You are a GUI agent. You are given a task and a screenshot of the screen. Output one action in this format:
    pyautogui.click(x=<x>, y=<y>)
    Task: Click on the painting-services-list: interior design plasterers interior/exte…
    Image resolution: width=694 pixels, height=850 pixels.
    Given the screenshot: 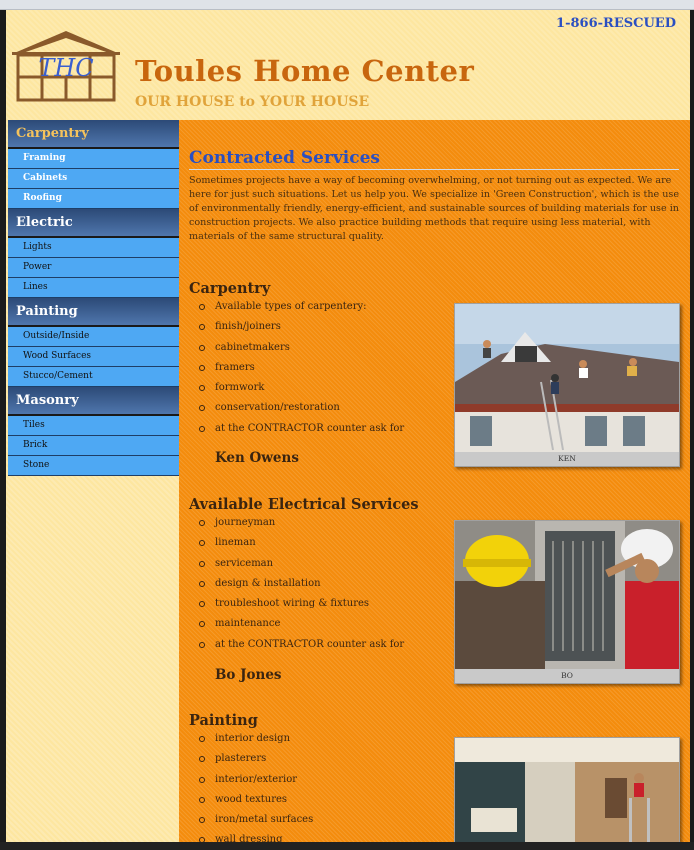 What is the action you would take?
    pyautogui.click(x=255, y=785)
    